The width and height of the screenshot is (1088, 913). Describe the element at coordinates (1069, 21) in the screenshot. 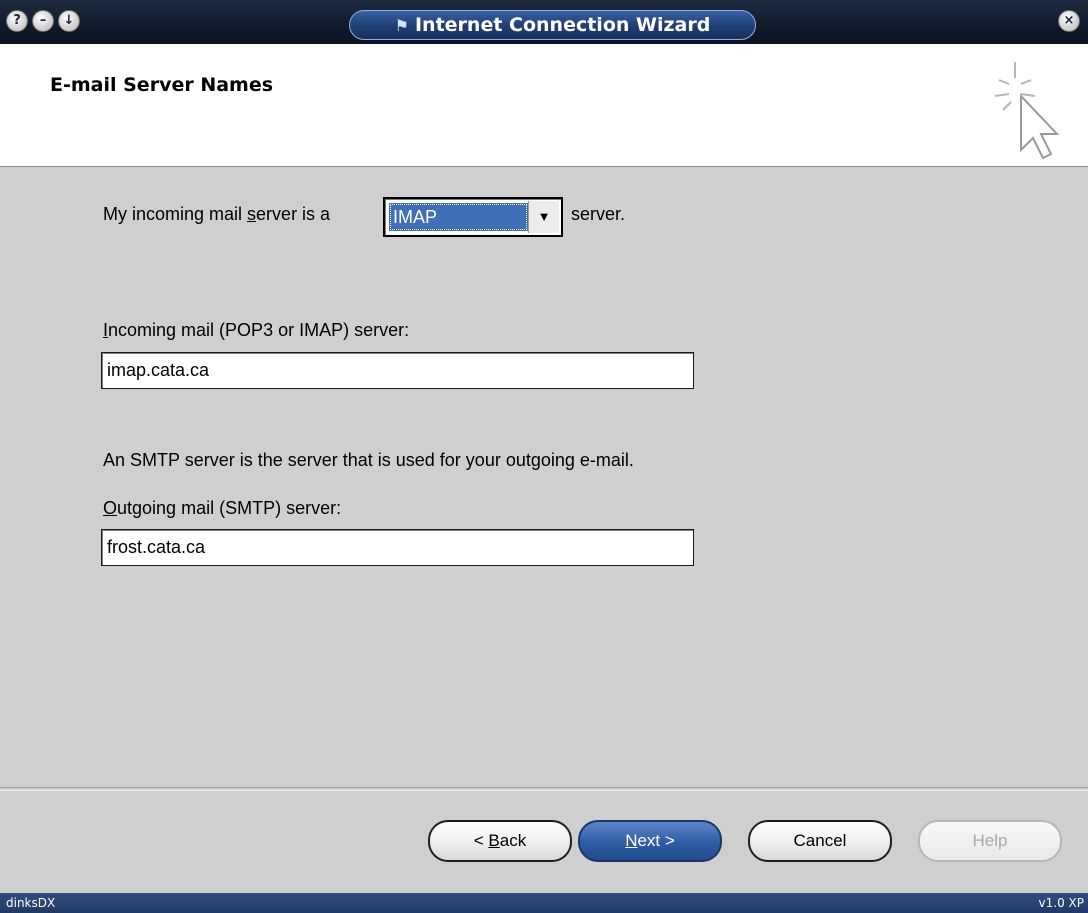

I see `close-icon: ×` at that location.